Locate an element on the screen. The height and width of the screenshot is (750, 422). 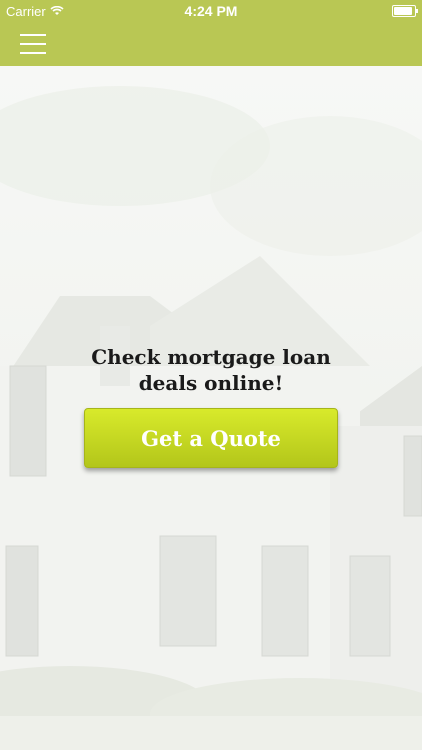
carrier-group: Carrier is located at coordinates (35, 11).